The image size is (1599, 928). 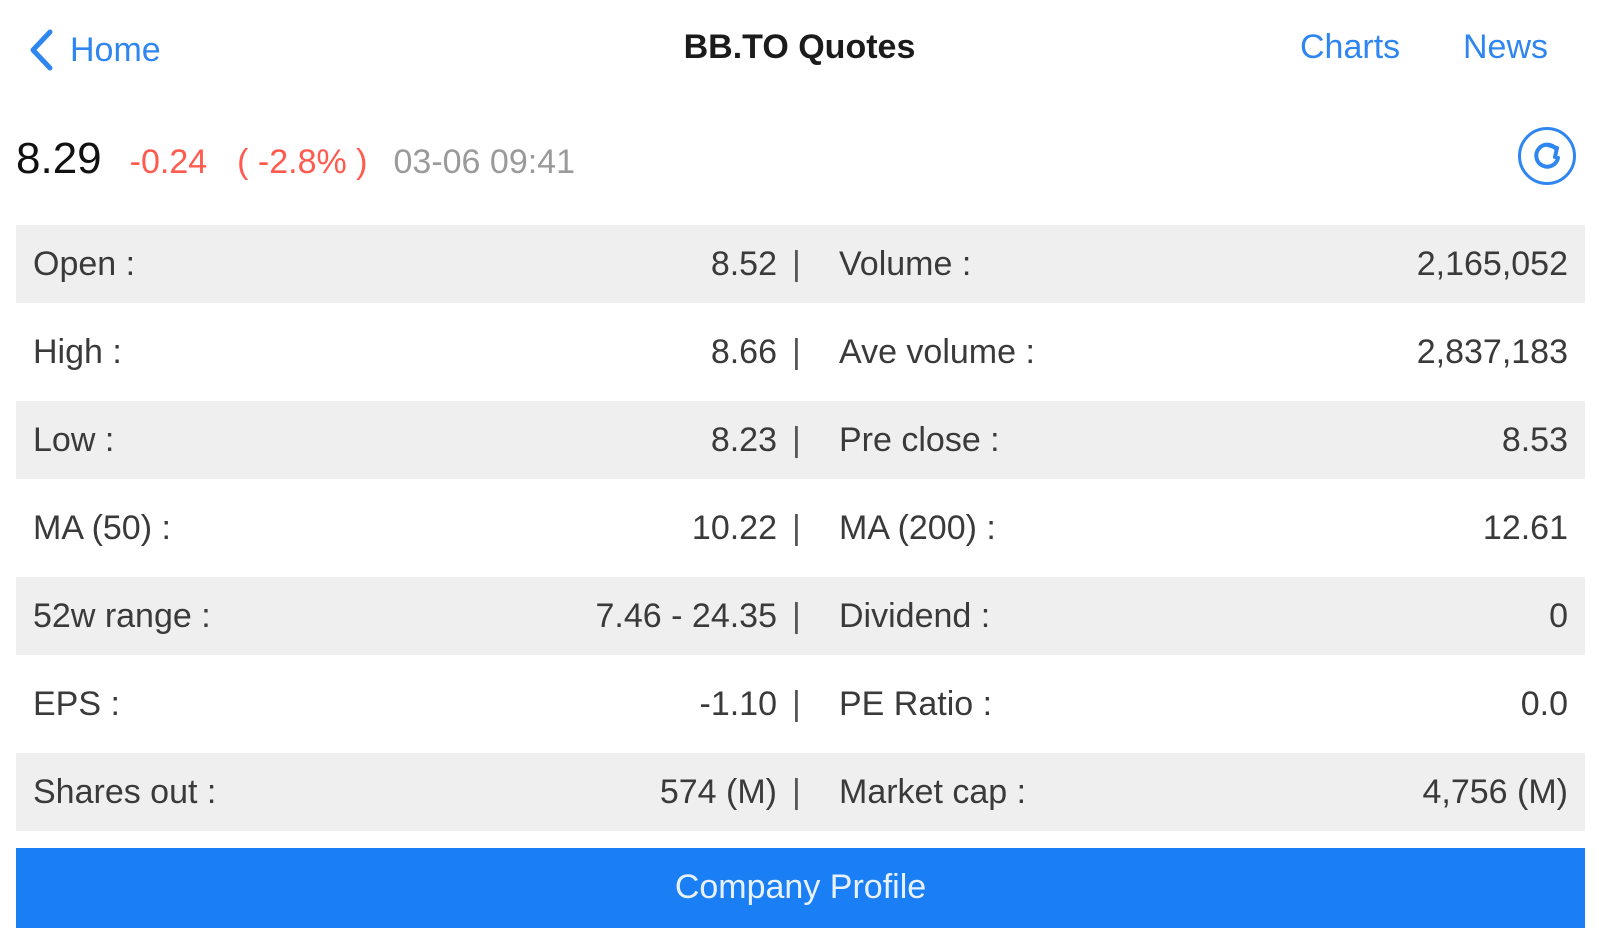 What do you see at coordinates (168, 162) in the screenshot?
I see `price-change: -0.24` at bounding box center [168, 162].